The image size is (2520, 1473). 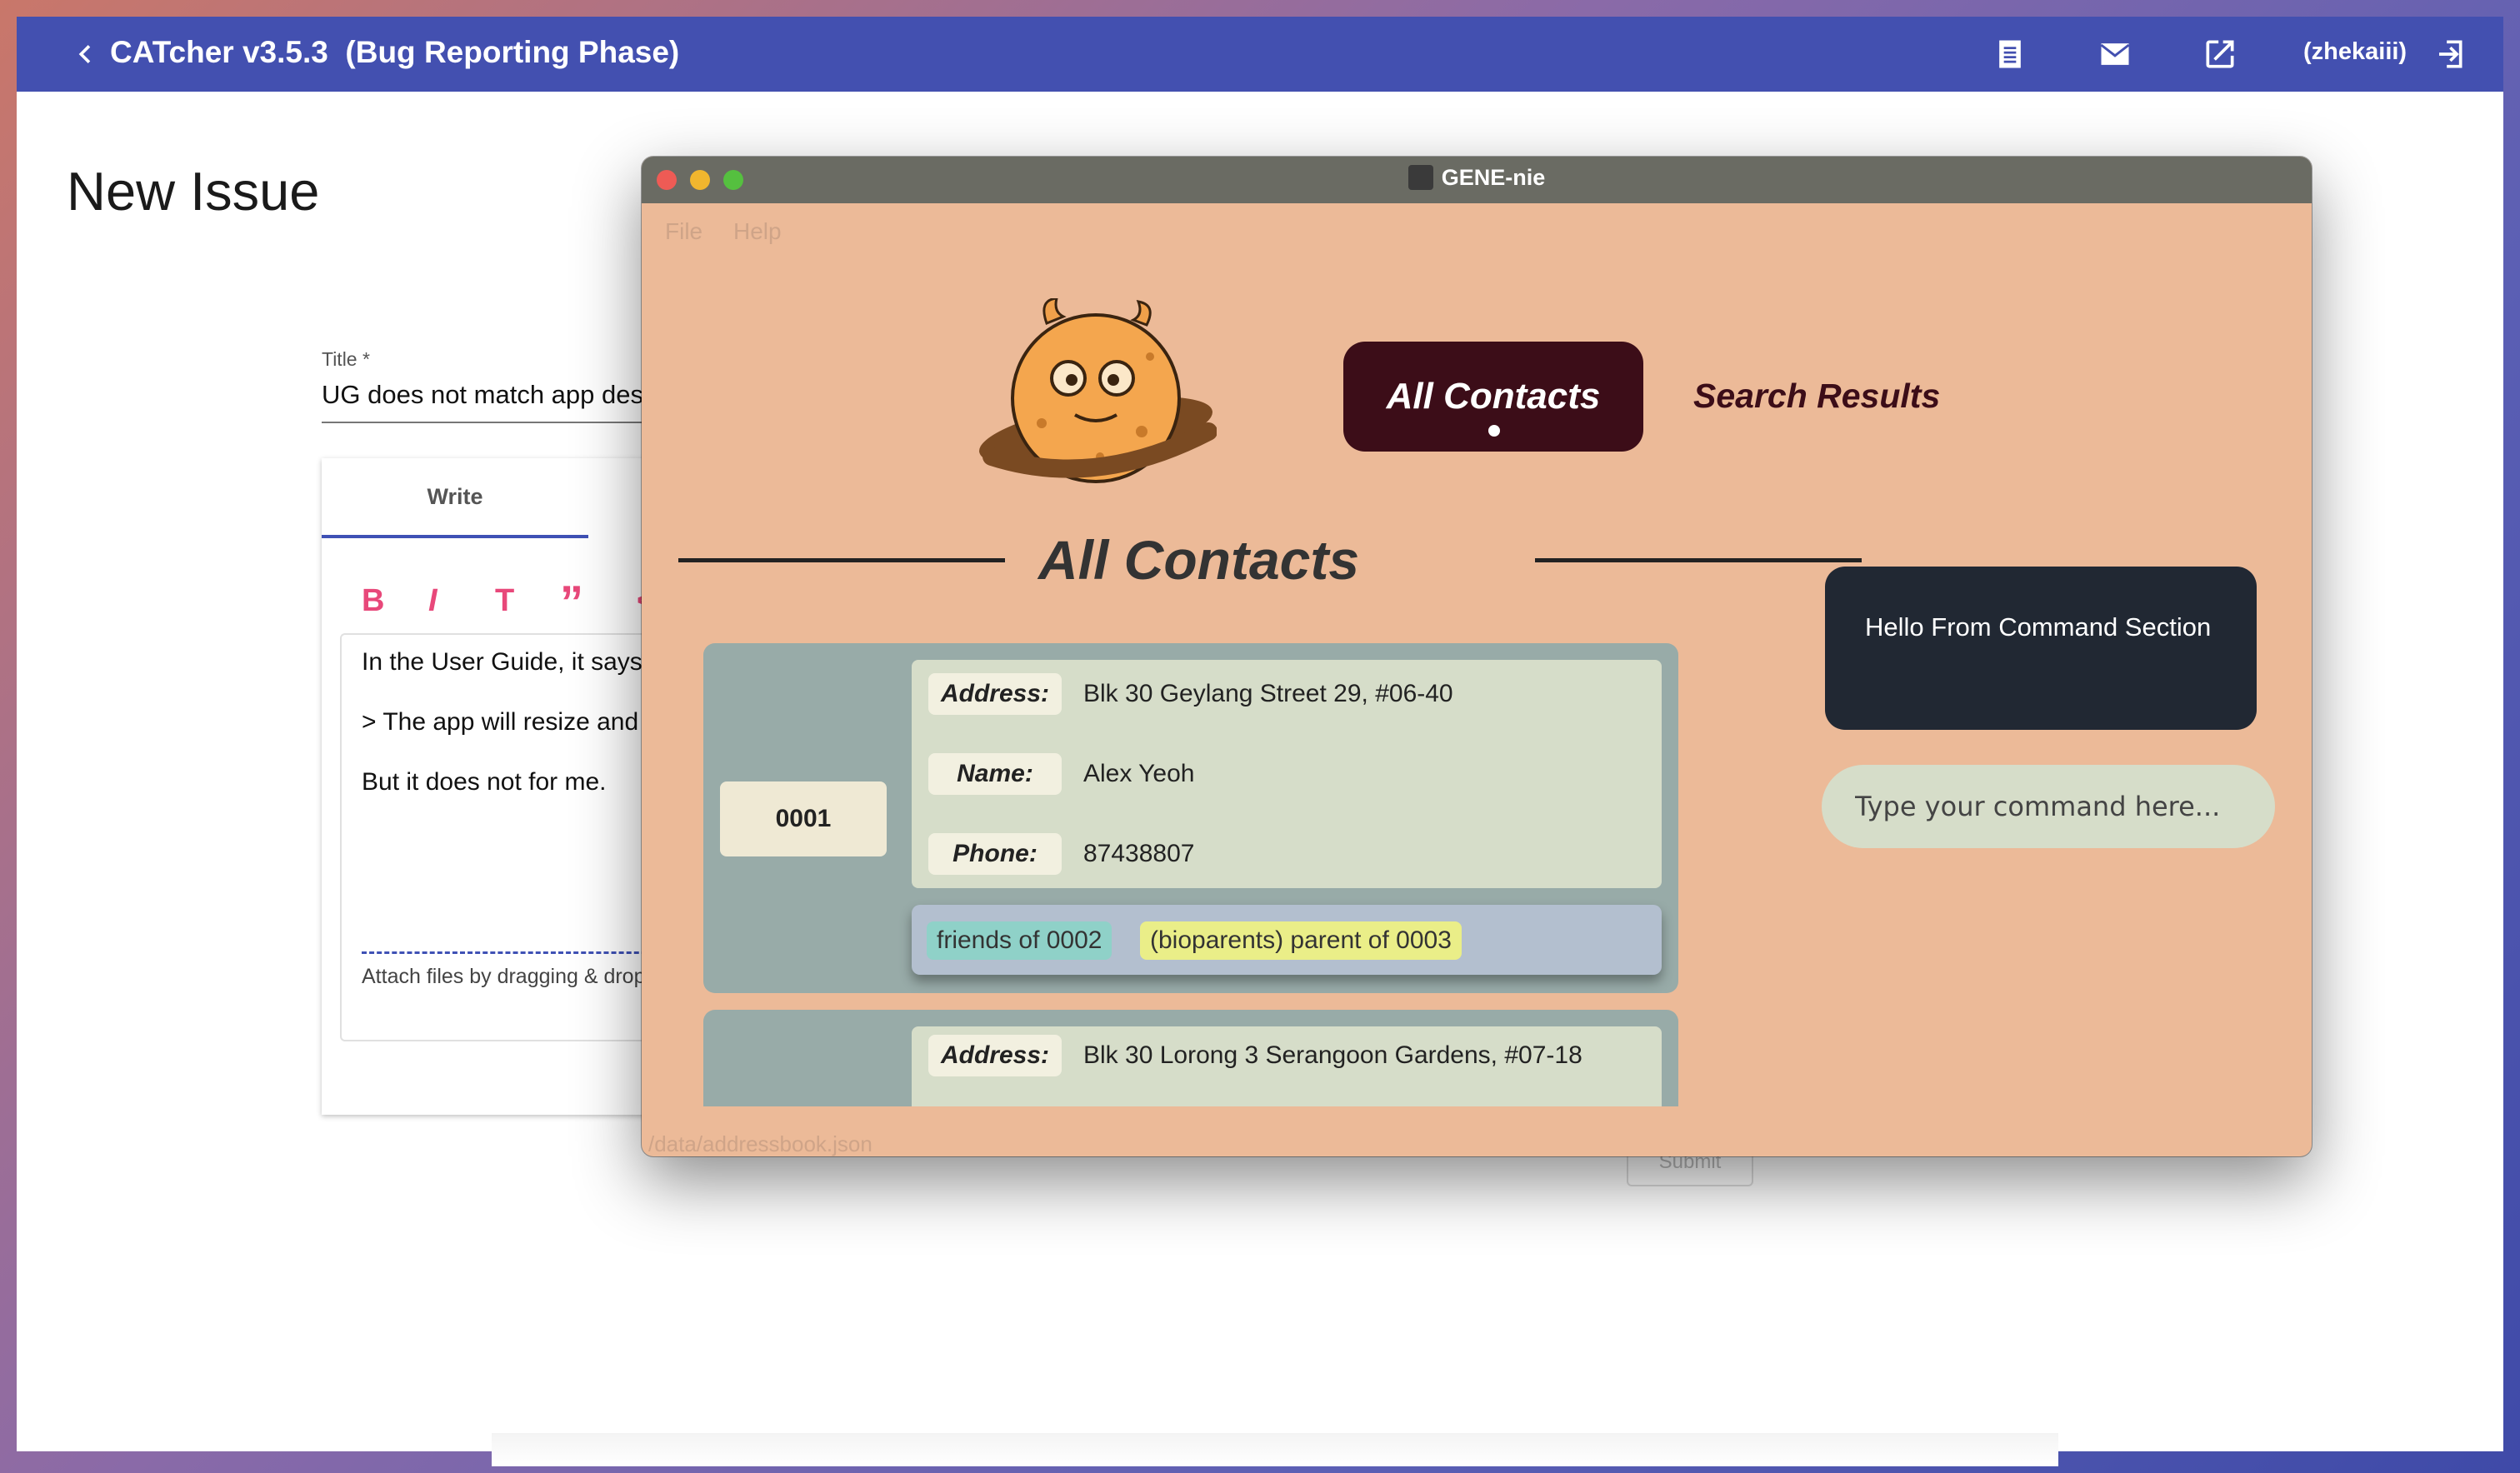 I want to click on genie-mascot-logo, so click(x=1098, y=391).